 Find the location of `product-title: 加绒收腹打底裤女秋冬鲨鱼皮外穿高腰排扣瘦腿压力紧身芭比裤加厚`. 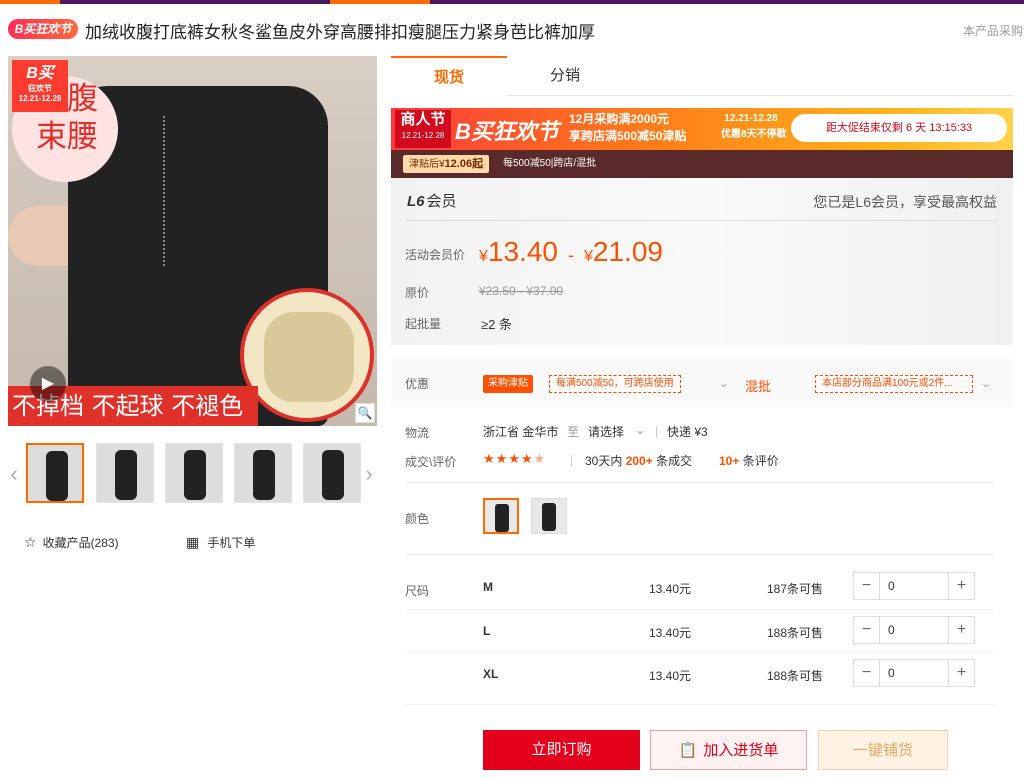

product-title: 加绒收腹打底裤女秋冬鲨鱼皮外穿高腰排扣瘦腿压力紧身芭比裤加厚 is located at coordinates (340, 33).